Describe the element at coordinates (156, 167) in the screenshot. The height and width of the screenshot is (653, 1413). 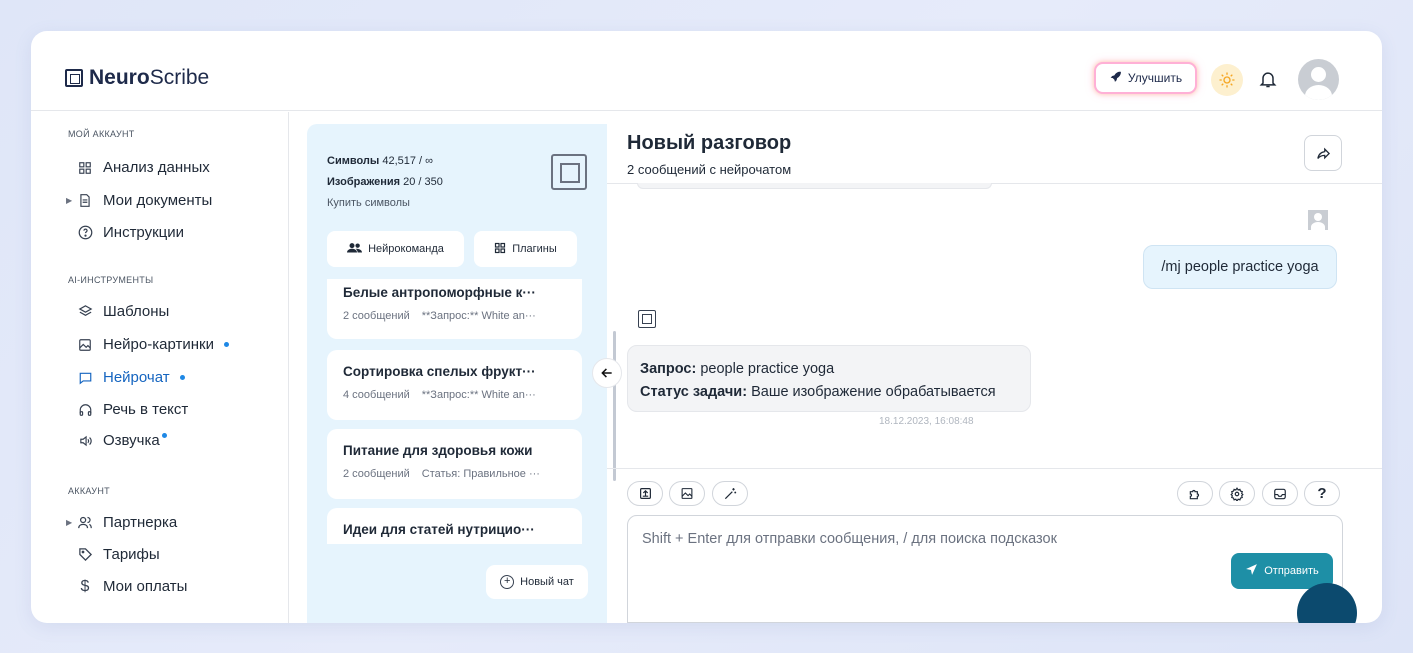
I see `sidebar-item-label: Анализ данных` at that location.